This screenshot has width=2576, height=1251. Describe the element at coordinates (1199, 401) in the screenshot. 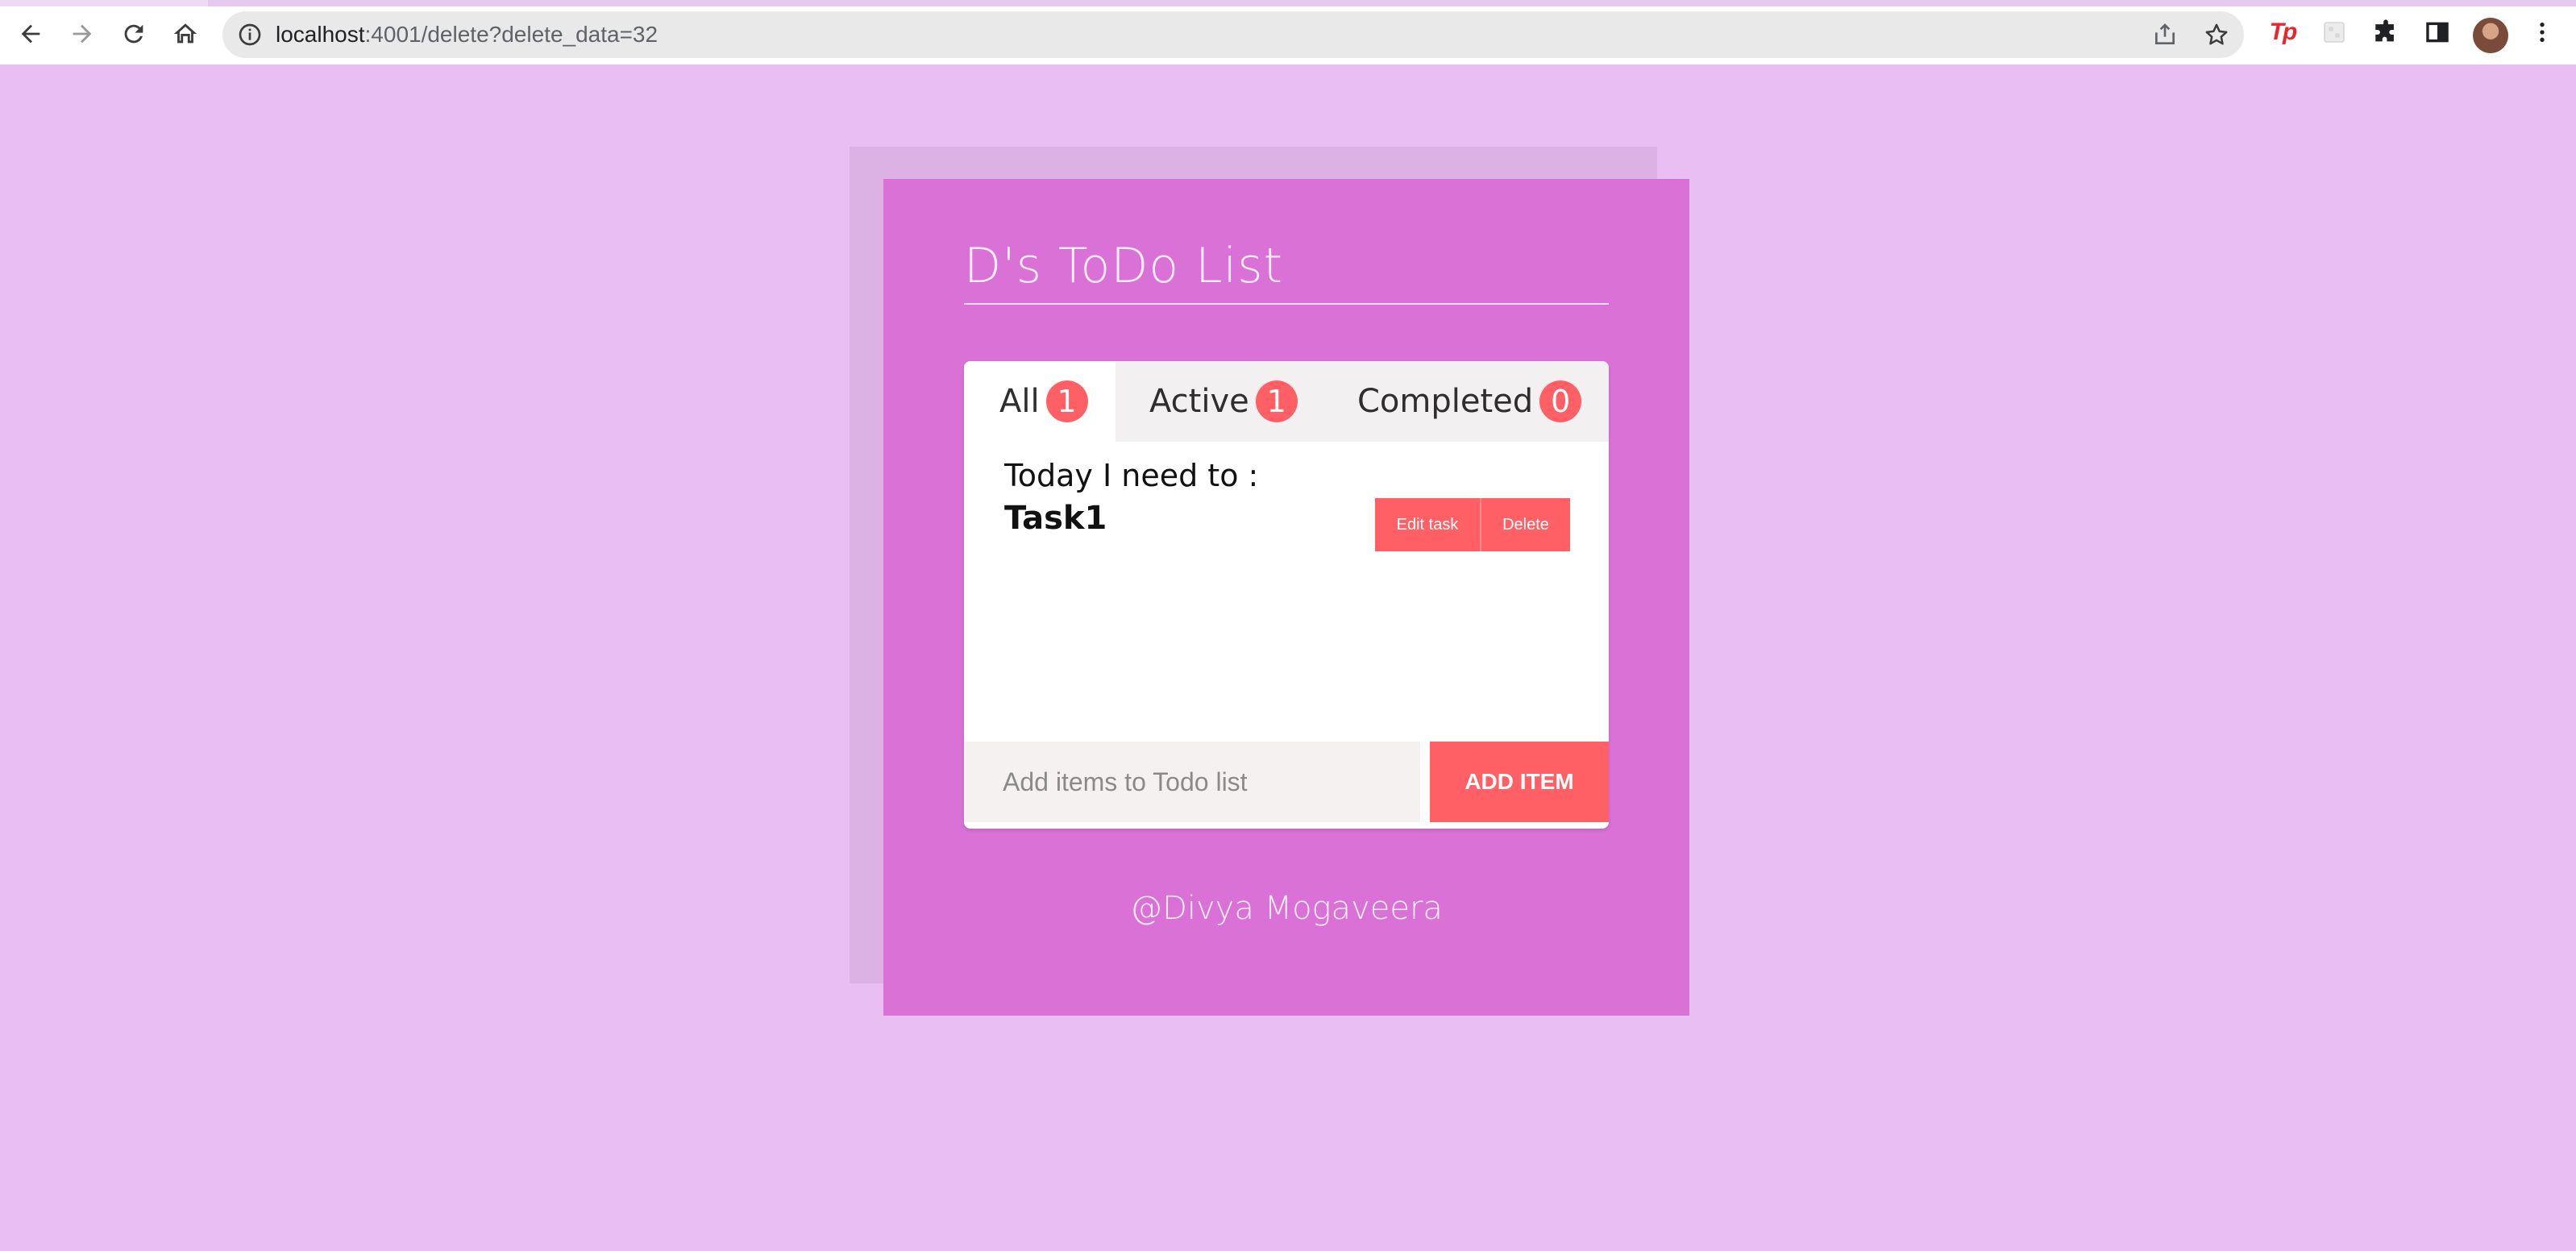

I see `tab-active-label: Active` at that location.